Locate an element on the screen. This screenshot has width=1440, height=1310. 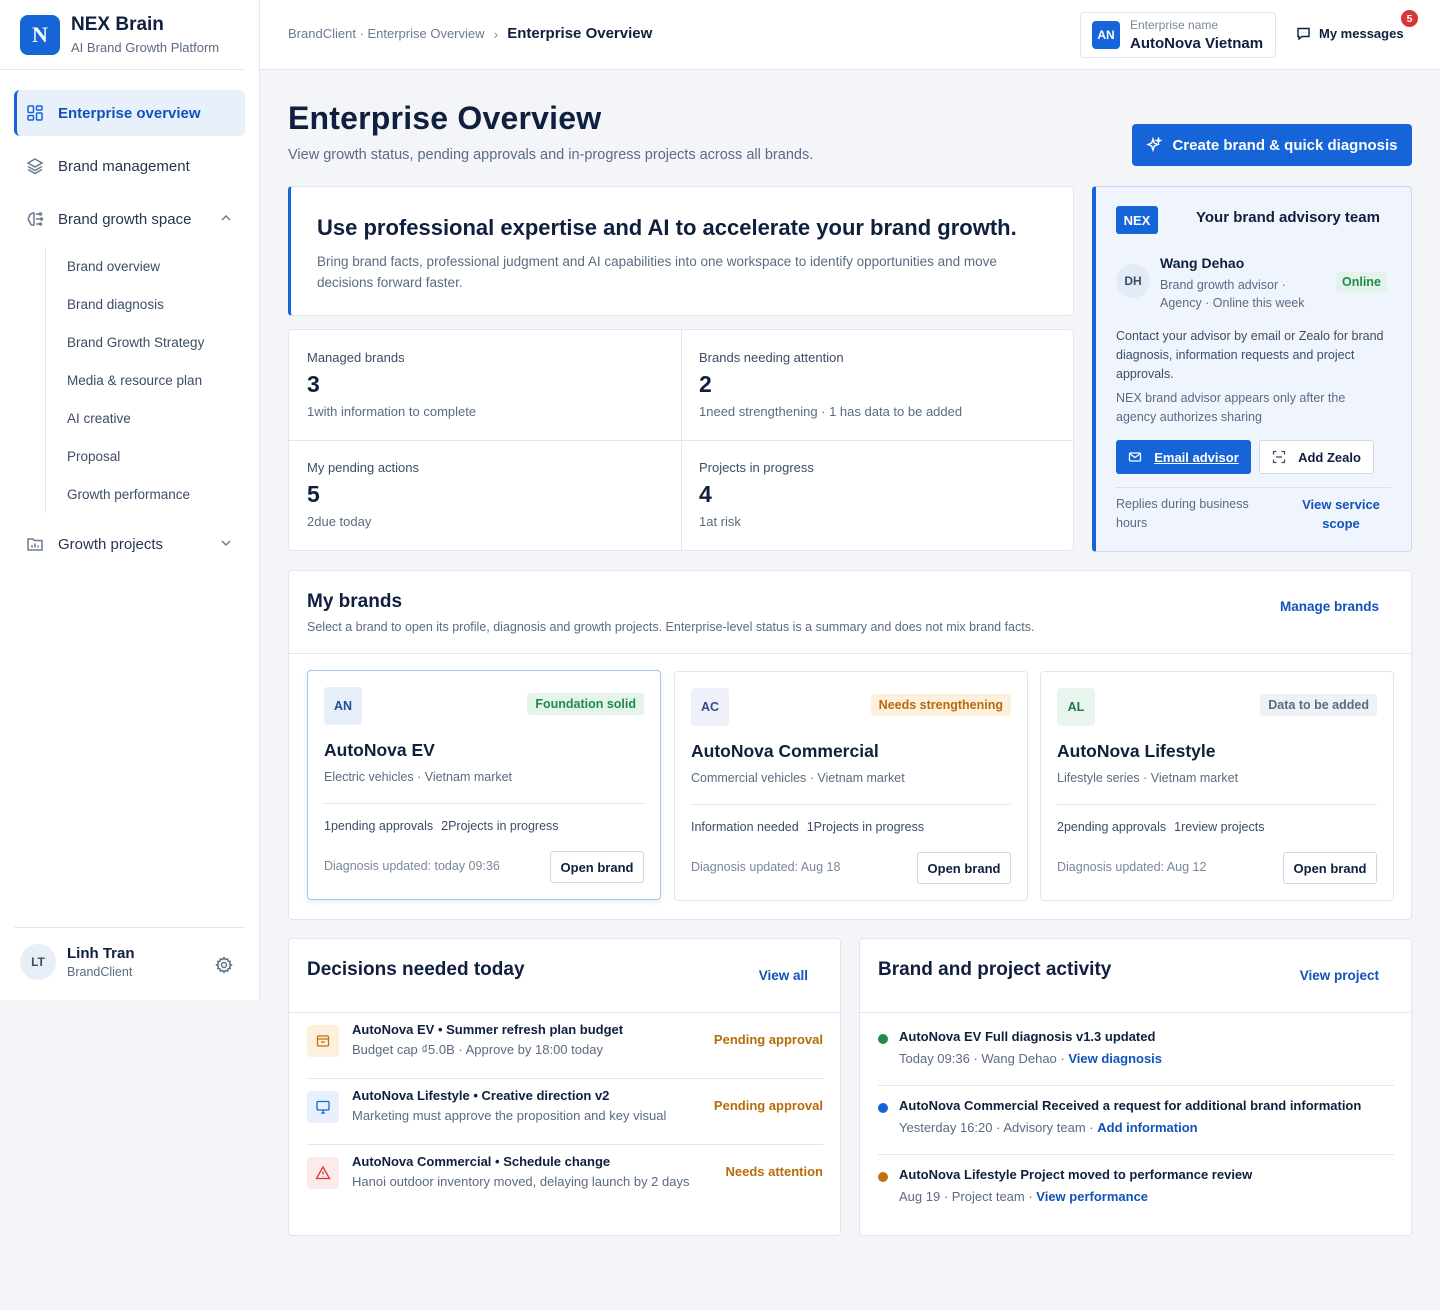
decision-title: AutoNova EV • Summer refresh plan budget is located at coordinates (488, 1029).